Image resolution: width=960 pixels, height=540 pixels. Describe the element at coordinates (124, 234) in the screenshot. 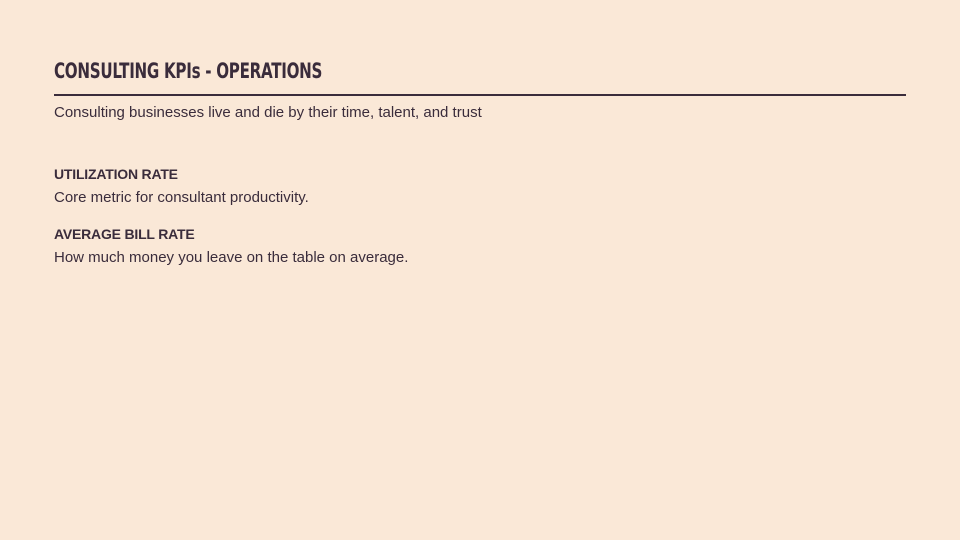

I see `kpi-title: AVERAGE BILL RATE` at that location.